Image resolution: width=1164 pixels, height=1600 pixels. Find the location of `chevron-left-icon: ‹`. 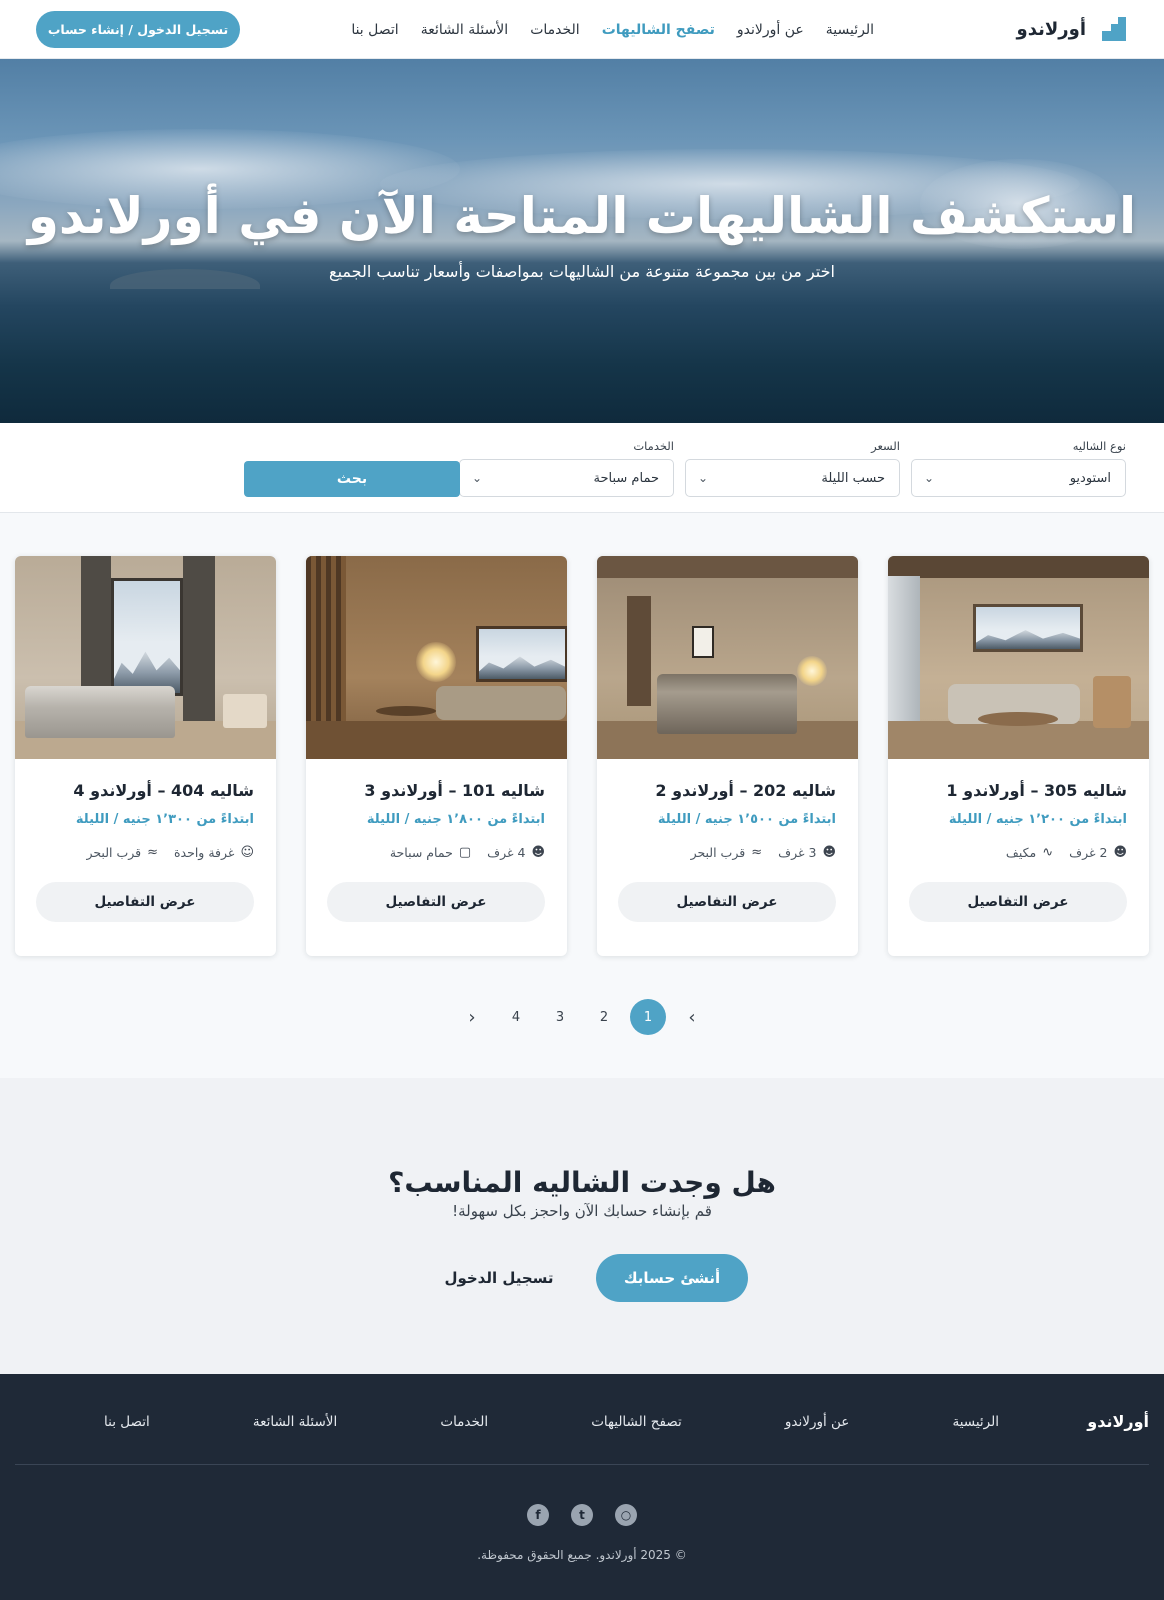

chevron-left-icon: ‹ is located at coordinates (472, 1017).